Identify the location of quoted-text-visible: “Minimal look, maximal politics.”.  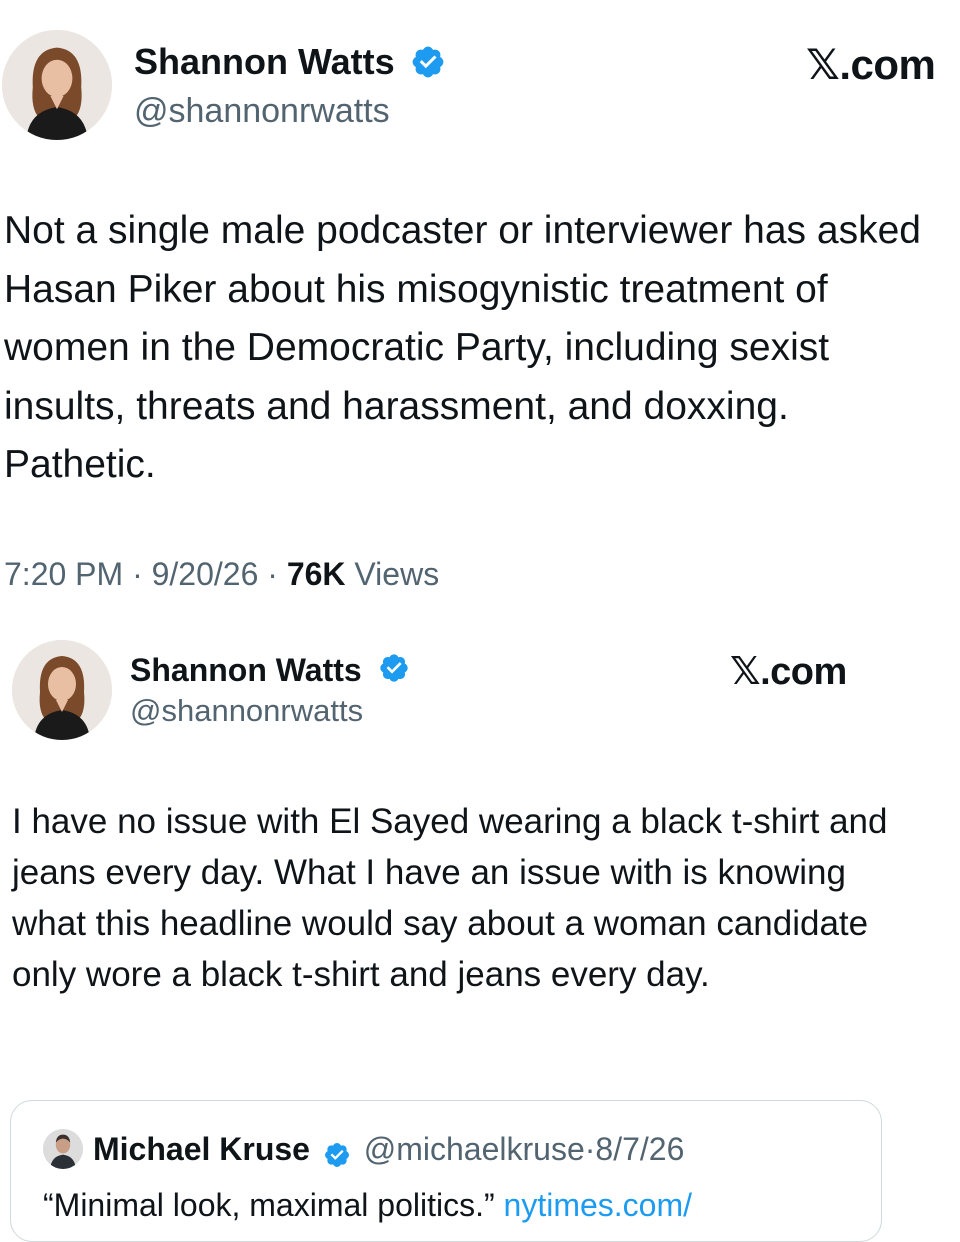
(269, 1205).